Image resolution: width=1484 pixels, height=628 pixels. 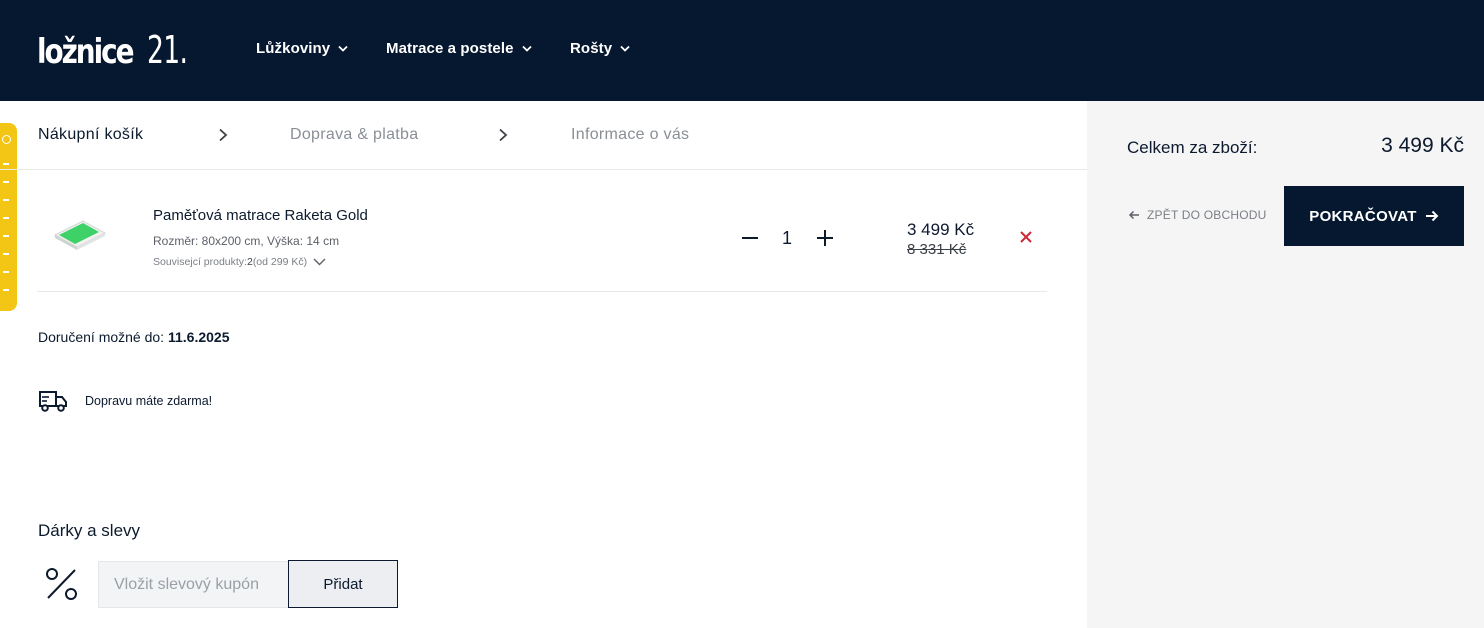 I want to click on arrow-left-icon, so click(x=1133, y=215).